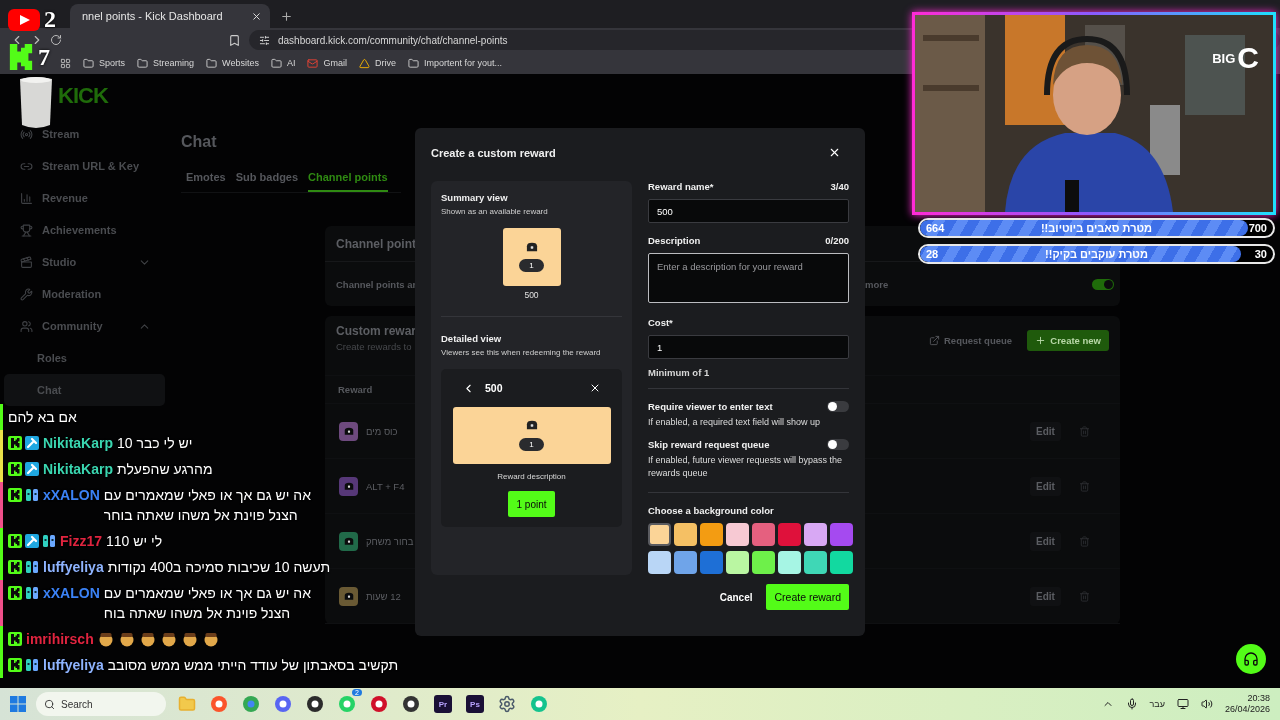 The height and width of the screenshot is (720, 1280). Describe the element at coordinates (104, 63) in the screenshot. I see `bookmark-link: Sports` at that location.